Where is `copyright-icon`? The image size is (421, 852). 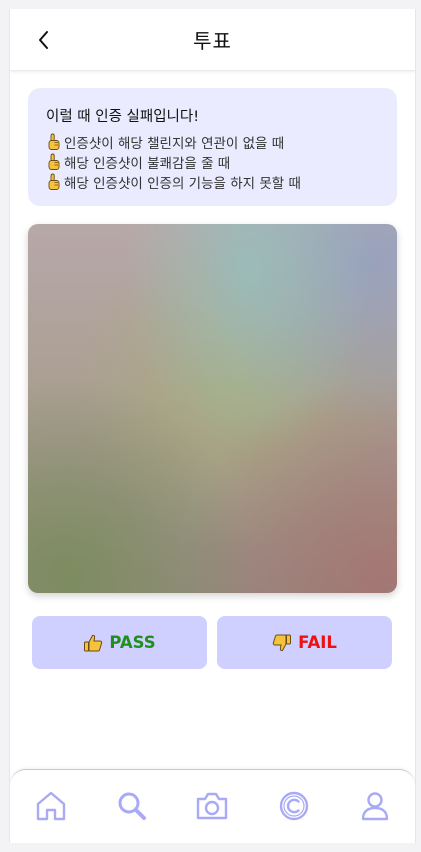
copyright-icon is located at coordinates (294, 806).